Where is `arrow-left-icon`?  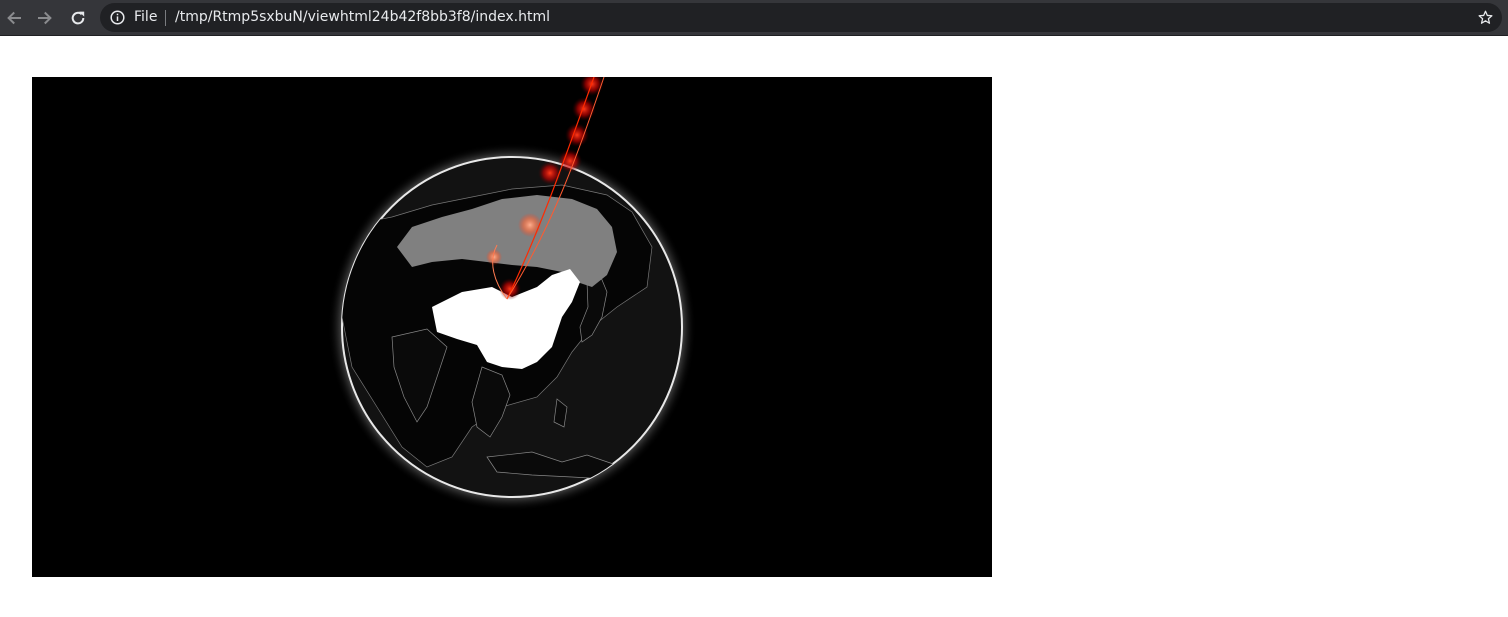 arrow-left-icon is located at coordinates (14, 18).